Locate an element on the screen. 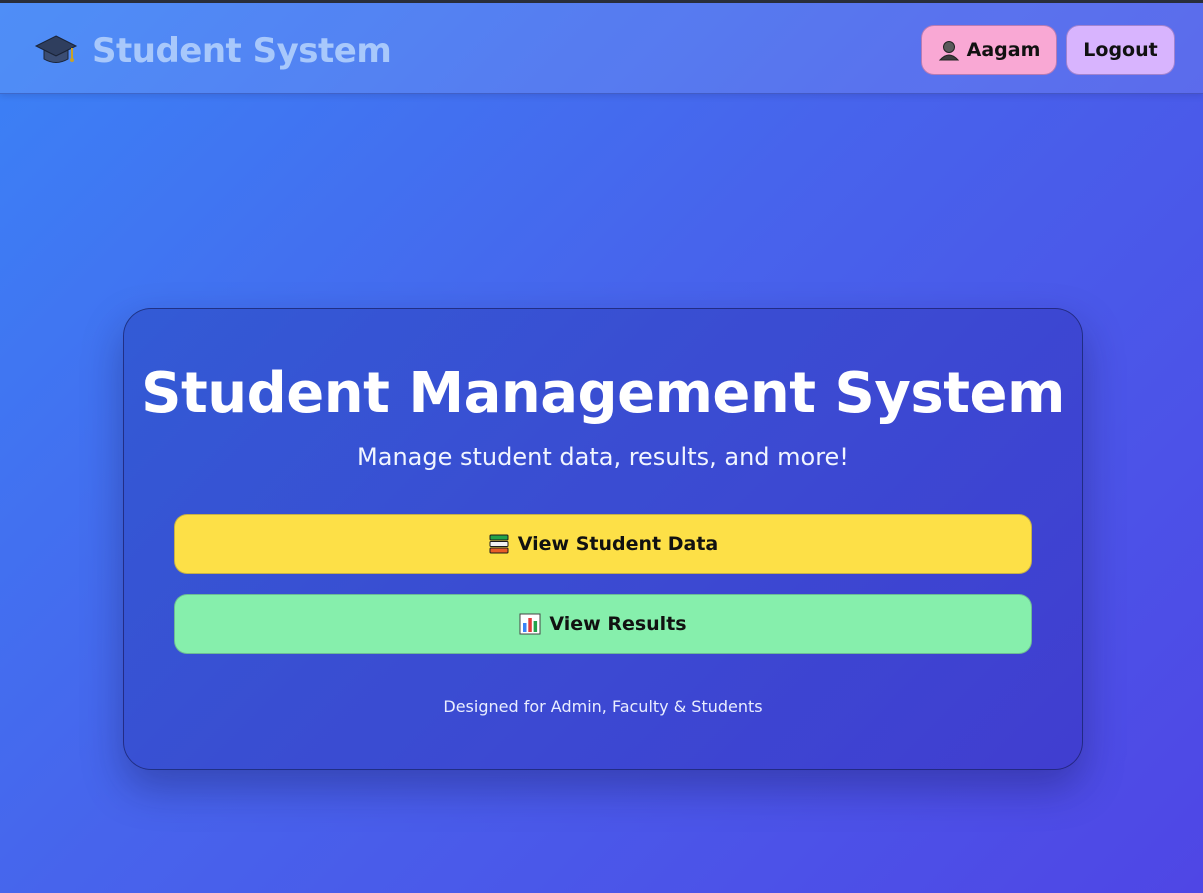  page-title: Student Management System is located at coordinates (603, 393).